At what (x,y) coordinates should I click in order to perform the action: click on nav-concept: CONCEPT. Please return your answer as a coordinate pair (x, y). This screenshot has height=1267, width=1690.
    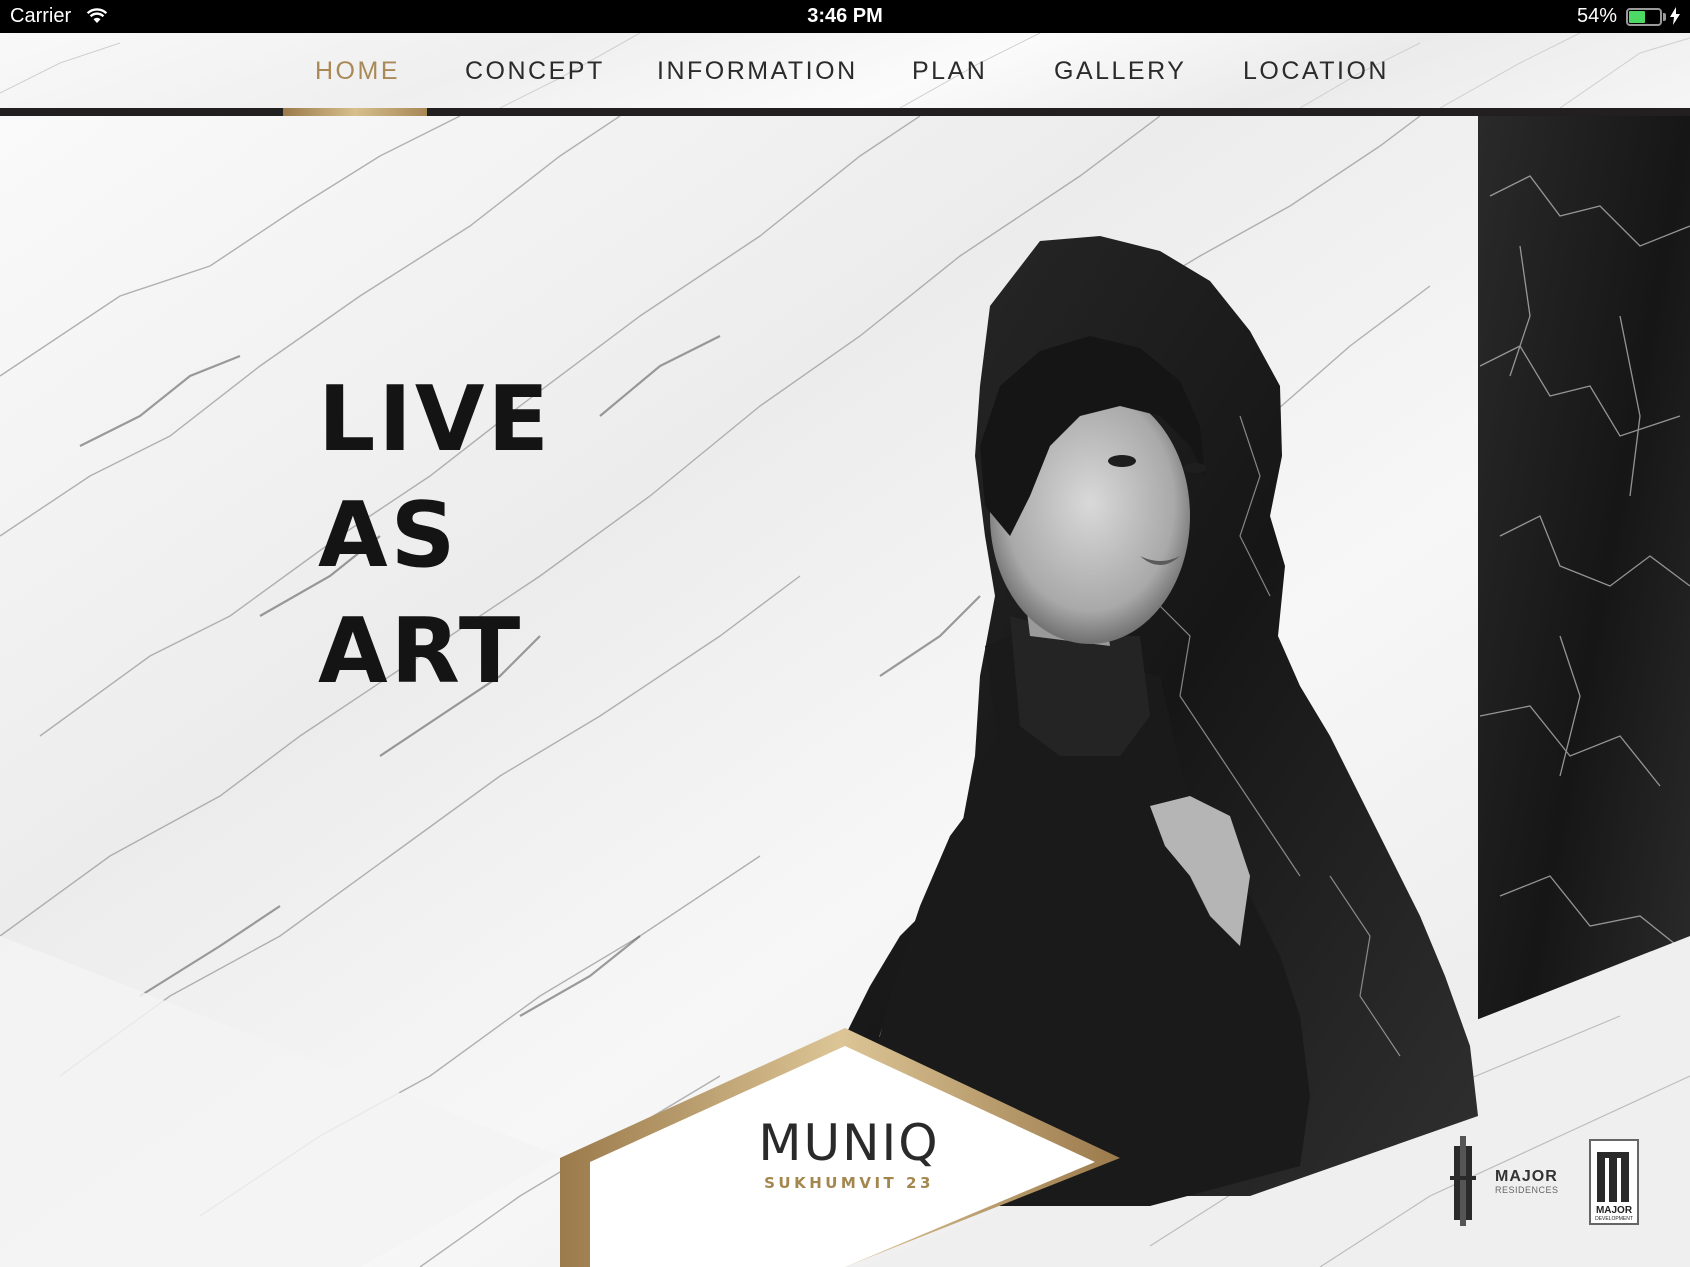
    Looking at the image, I should click on (535, 71).